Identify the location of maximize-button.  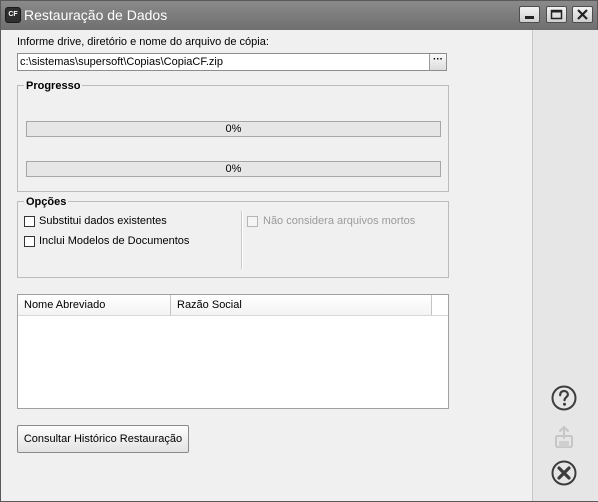
(556, 14).